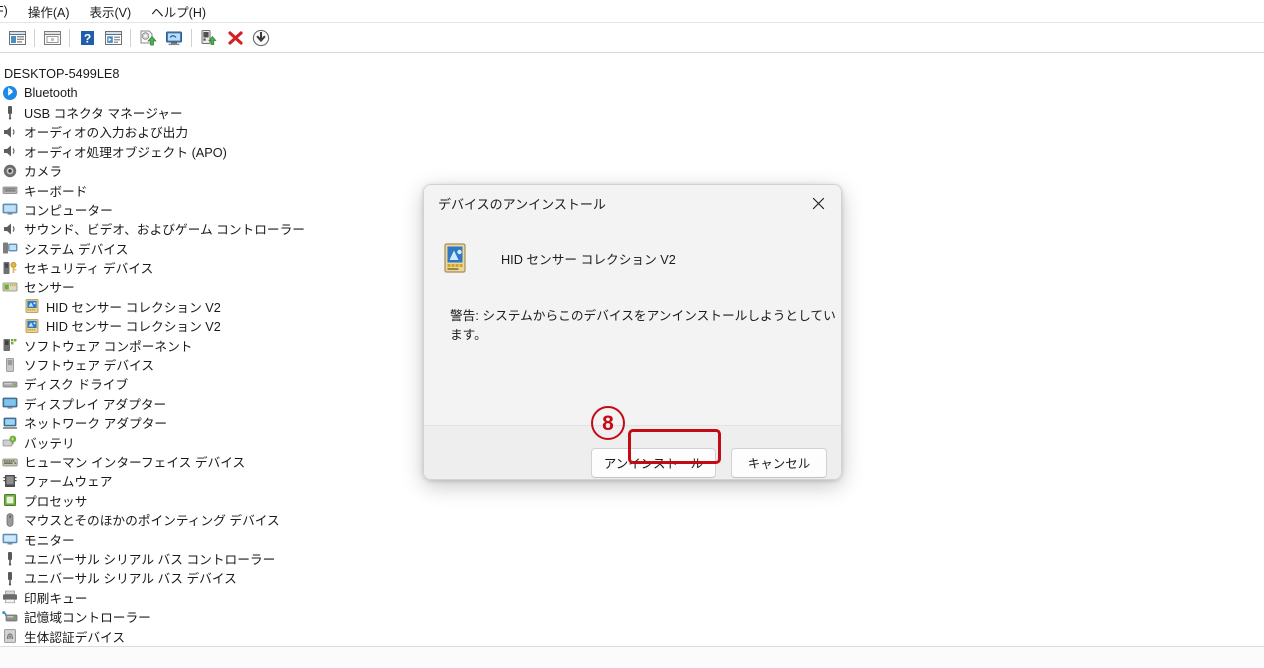 The width and height of the screenshot is (1264, 668). Describe the element at coordinates (49, 540) in the screenshot. I see `tree-item-label: モニター` at that location.